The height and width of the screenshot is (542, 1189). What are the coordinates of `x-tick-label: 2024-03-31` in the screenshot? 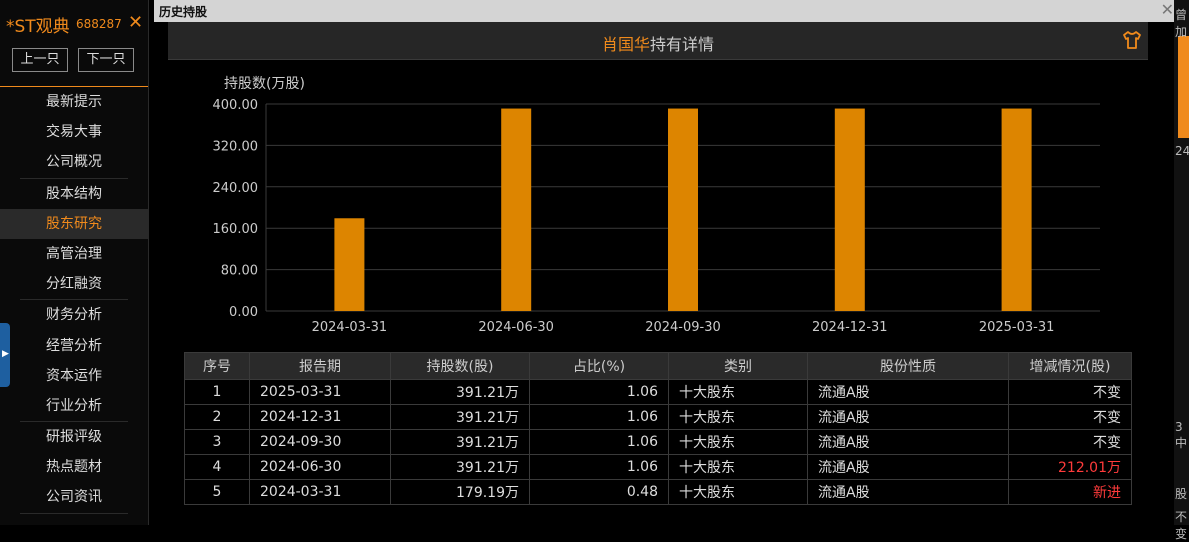 It's located at (350, 327).